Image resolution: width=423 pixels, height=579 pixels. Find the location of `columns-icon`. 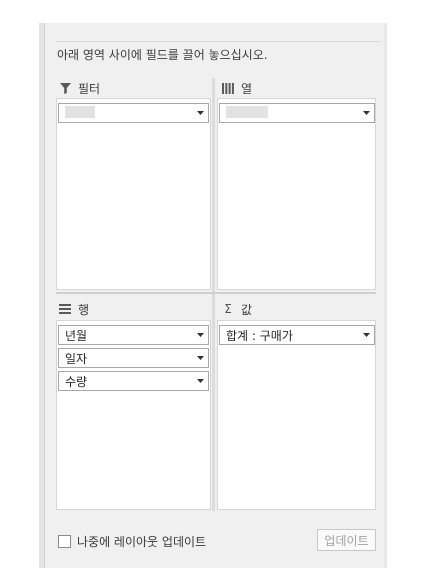

columns-icon is located at coordinates (228, 88).